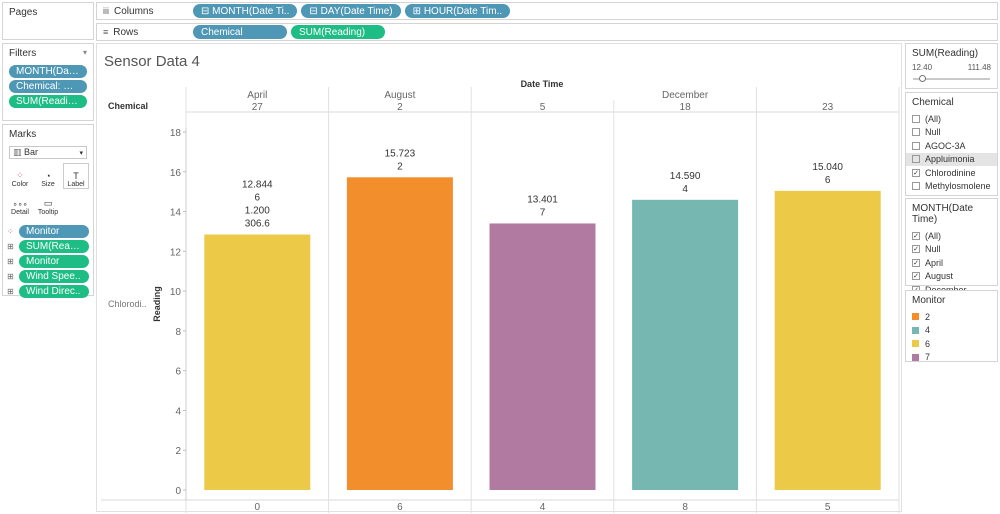 The image size is (1000, 514). Describe the element at coordinates (31, 152) in the screenshot. I see `mark-type-value: Bar` at that location.